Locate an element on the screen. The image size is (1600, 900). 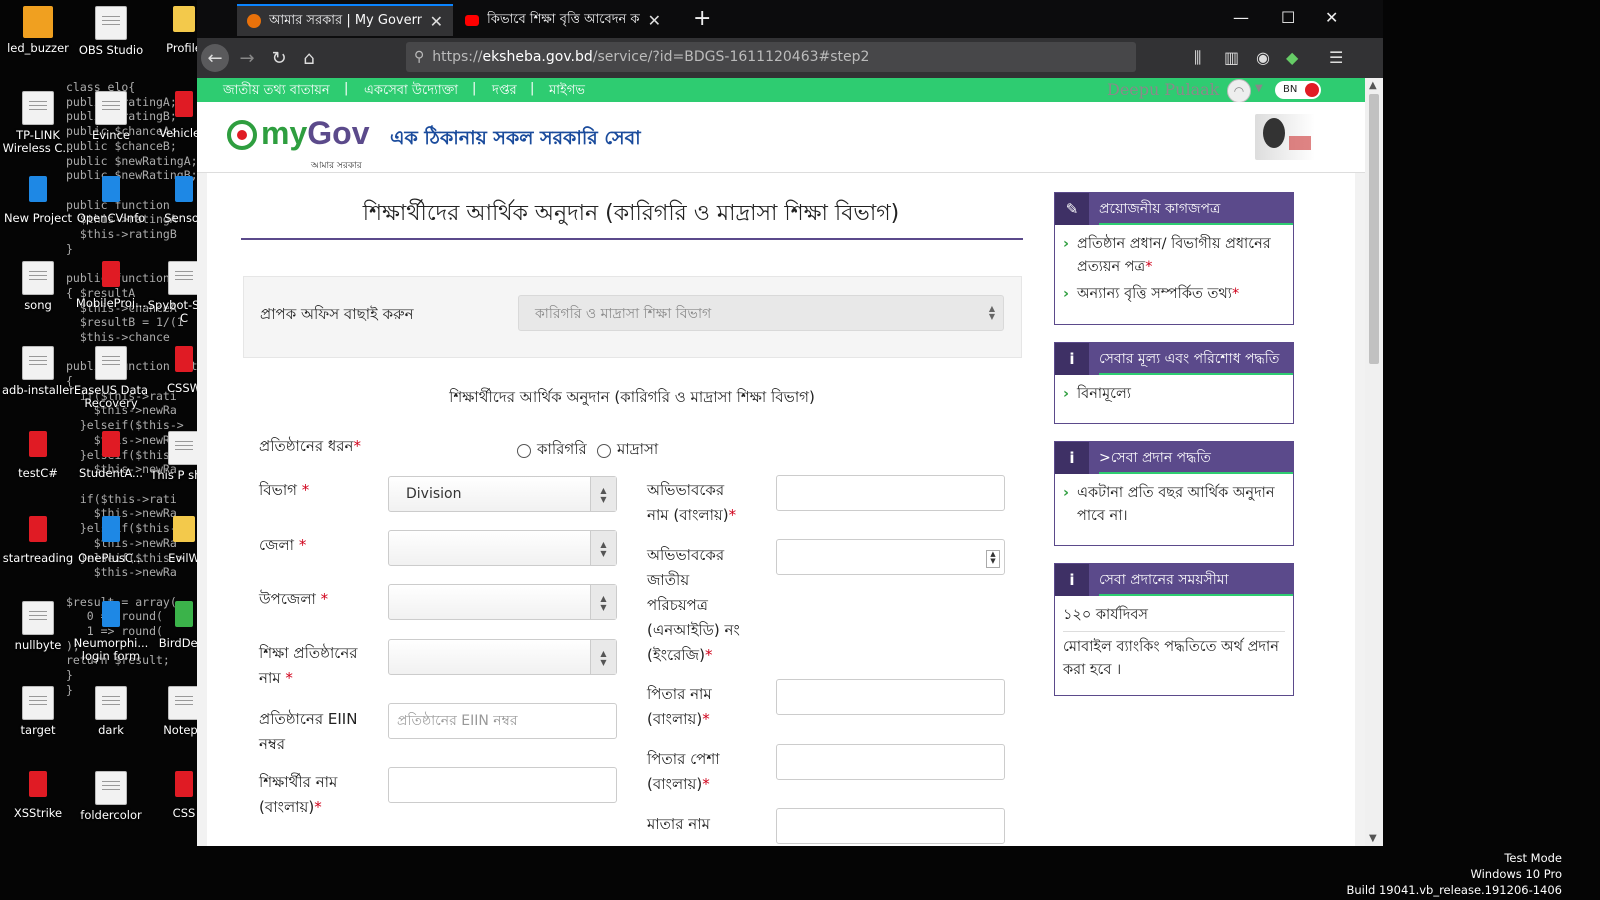
father-name-input is located at coordinates (890, 697).